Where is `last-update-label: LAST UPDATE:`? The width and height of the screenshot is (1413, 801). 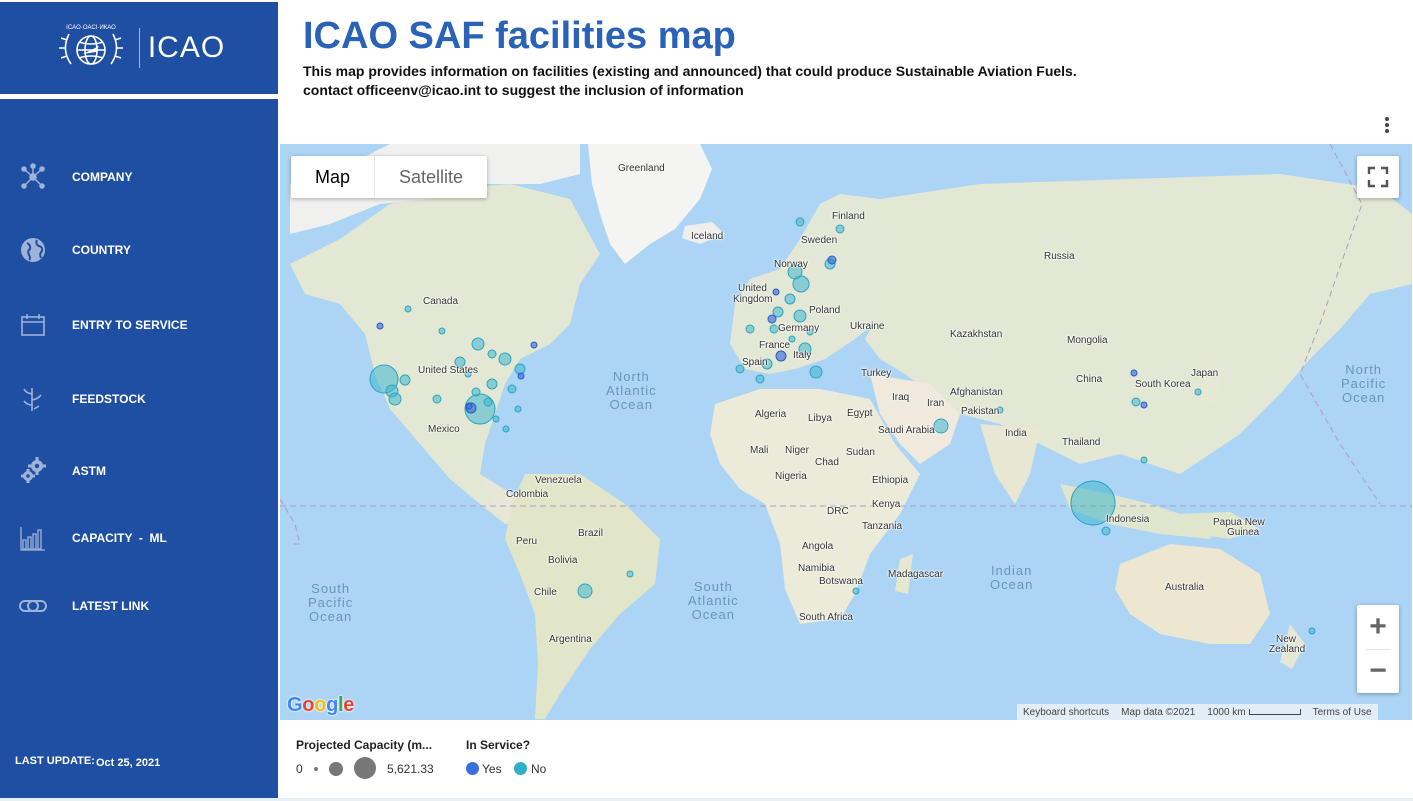
last-update-label: LAST UPDATE: is located at coordinates (55, 761).